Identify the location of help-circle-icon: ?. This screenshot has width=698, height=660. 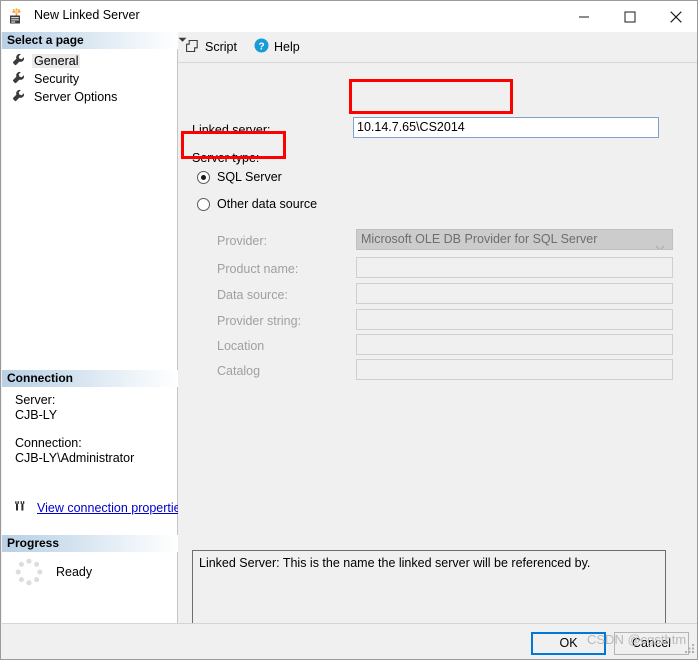
(261, 47).